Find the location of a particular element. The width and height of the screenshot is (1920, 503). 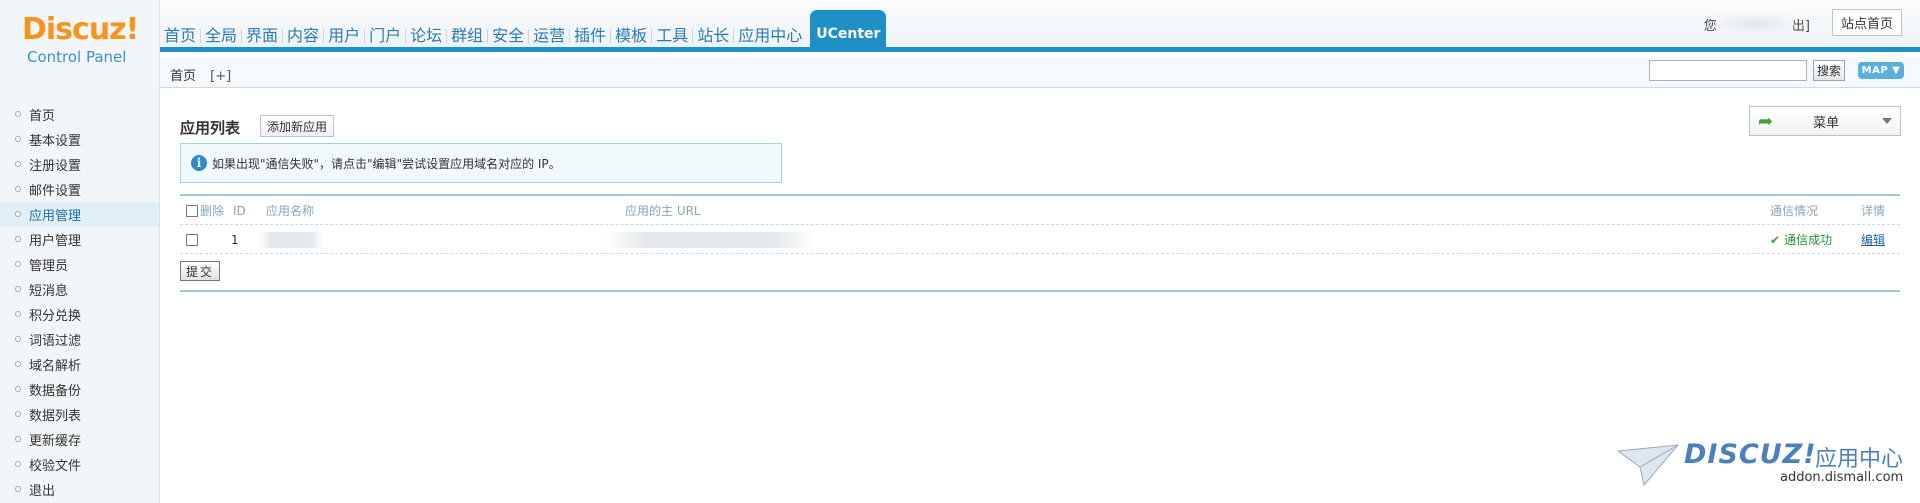

map-label: MAP is located at coordinates (1875, 70).